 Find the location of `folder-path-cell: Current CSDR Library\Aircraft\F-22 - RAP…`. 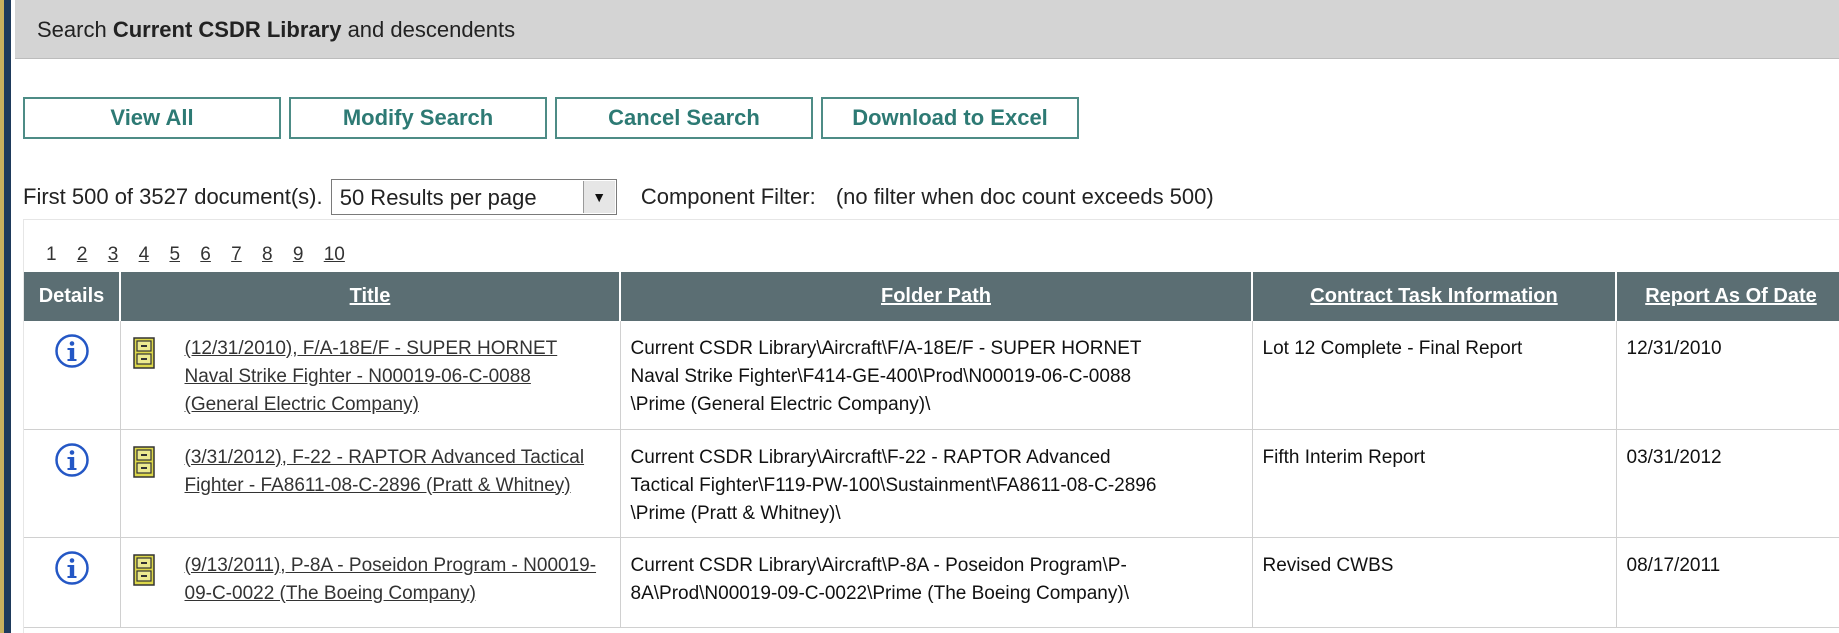

folder-path-cell: Current CSDR Library\Aircraft\F-22 - RAP… is located at coordinates (936, 483).